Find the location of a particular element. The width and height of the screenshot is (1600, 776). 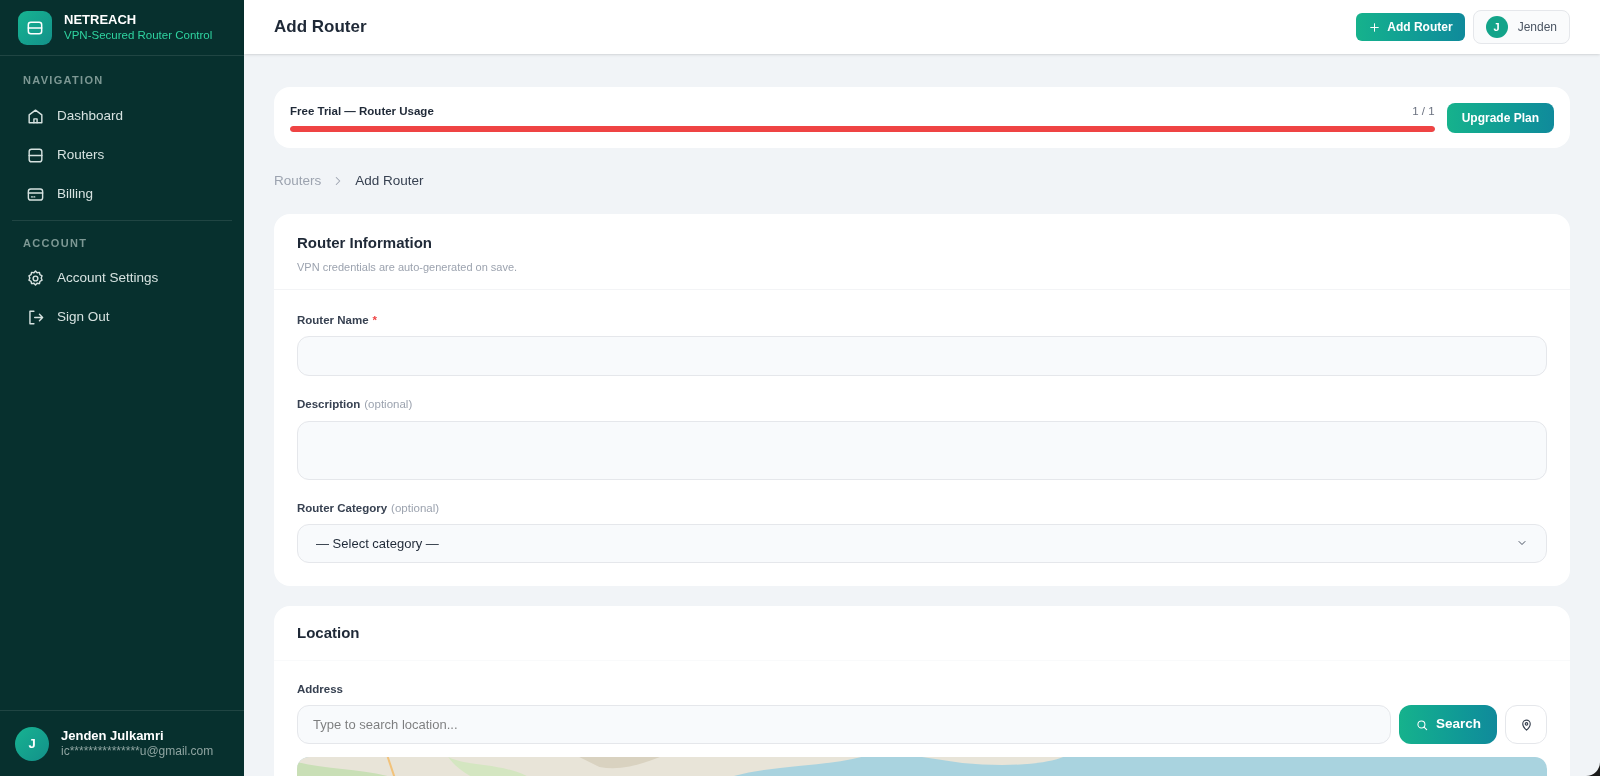

usage-label: Free Trial — Router Usage is located at coordinates (362, 111).